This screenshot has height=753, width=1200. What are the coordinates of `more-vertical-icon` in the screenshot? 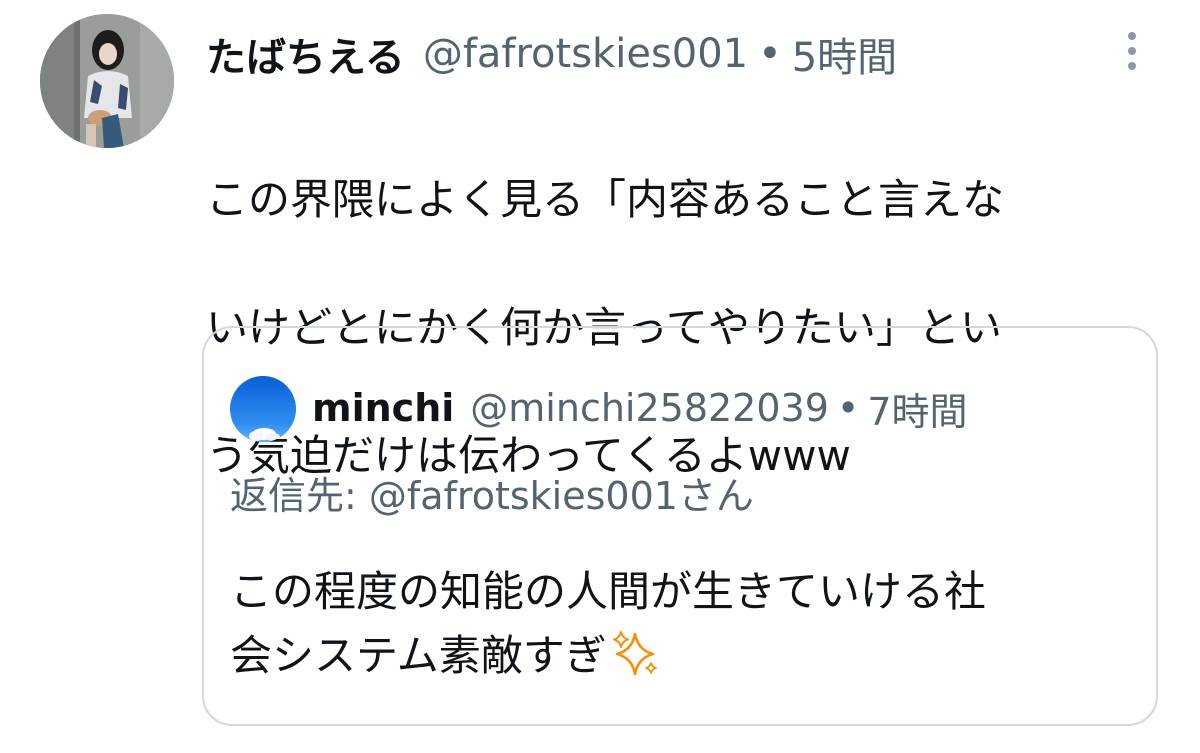 It's located at (1132, 51).